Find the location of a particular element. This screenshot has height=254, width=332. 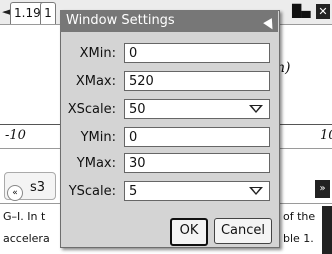

collapse-icon: « is located at coordinates (15, 193).